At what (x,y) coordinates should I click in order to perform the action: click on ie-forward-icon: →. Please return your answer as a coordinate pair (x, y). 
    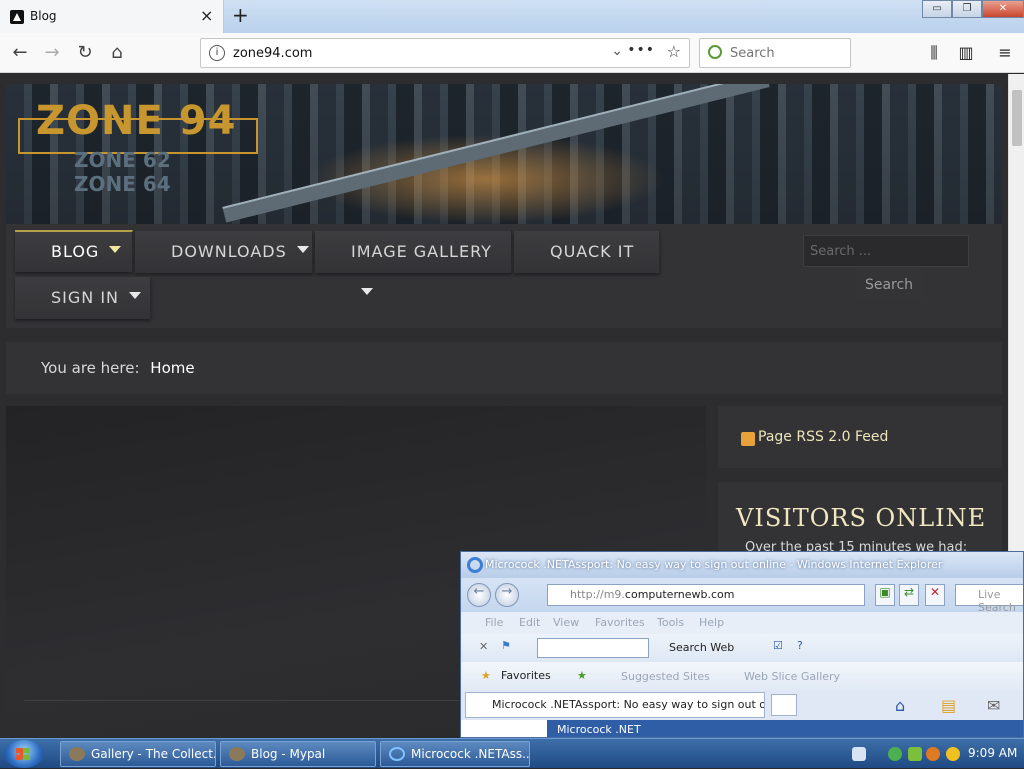
    Looking at the image, I should click on (507, 595).